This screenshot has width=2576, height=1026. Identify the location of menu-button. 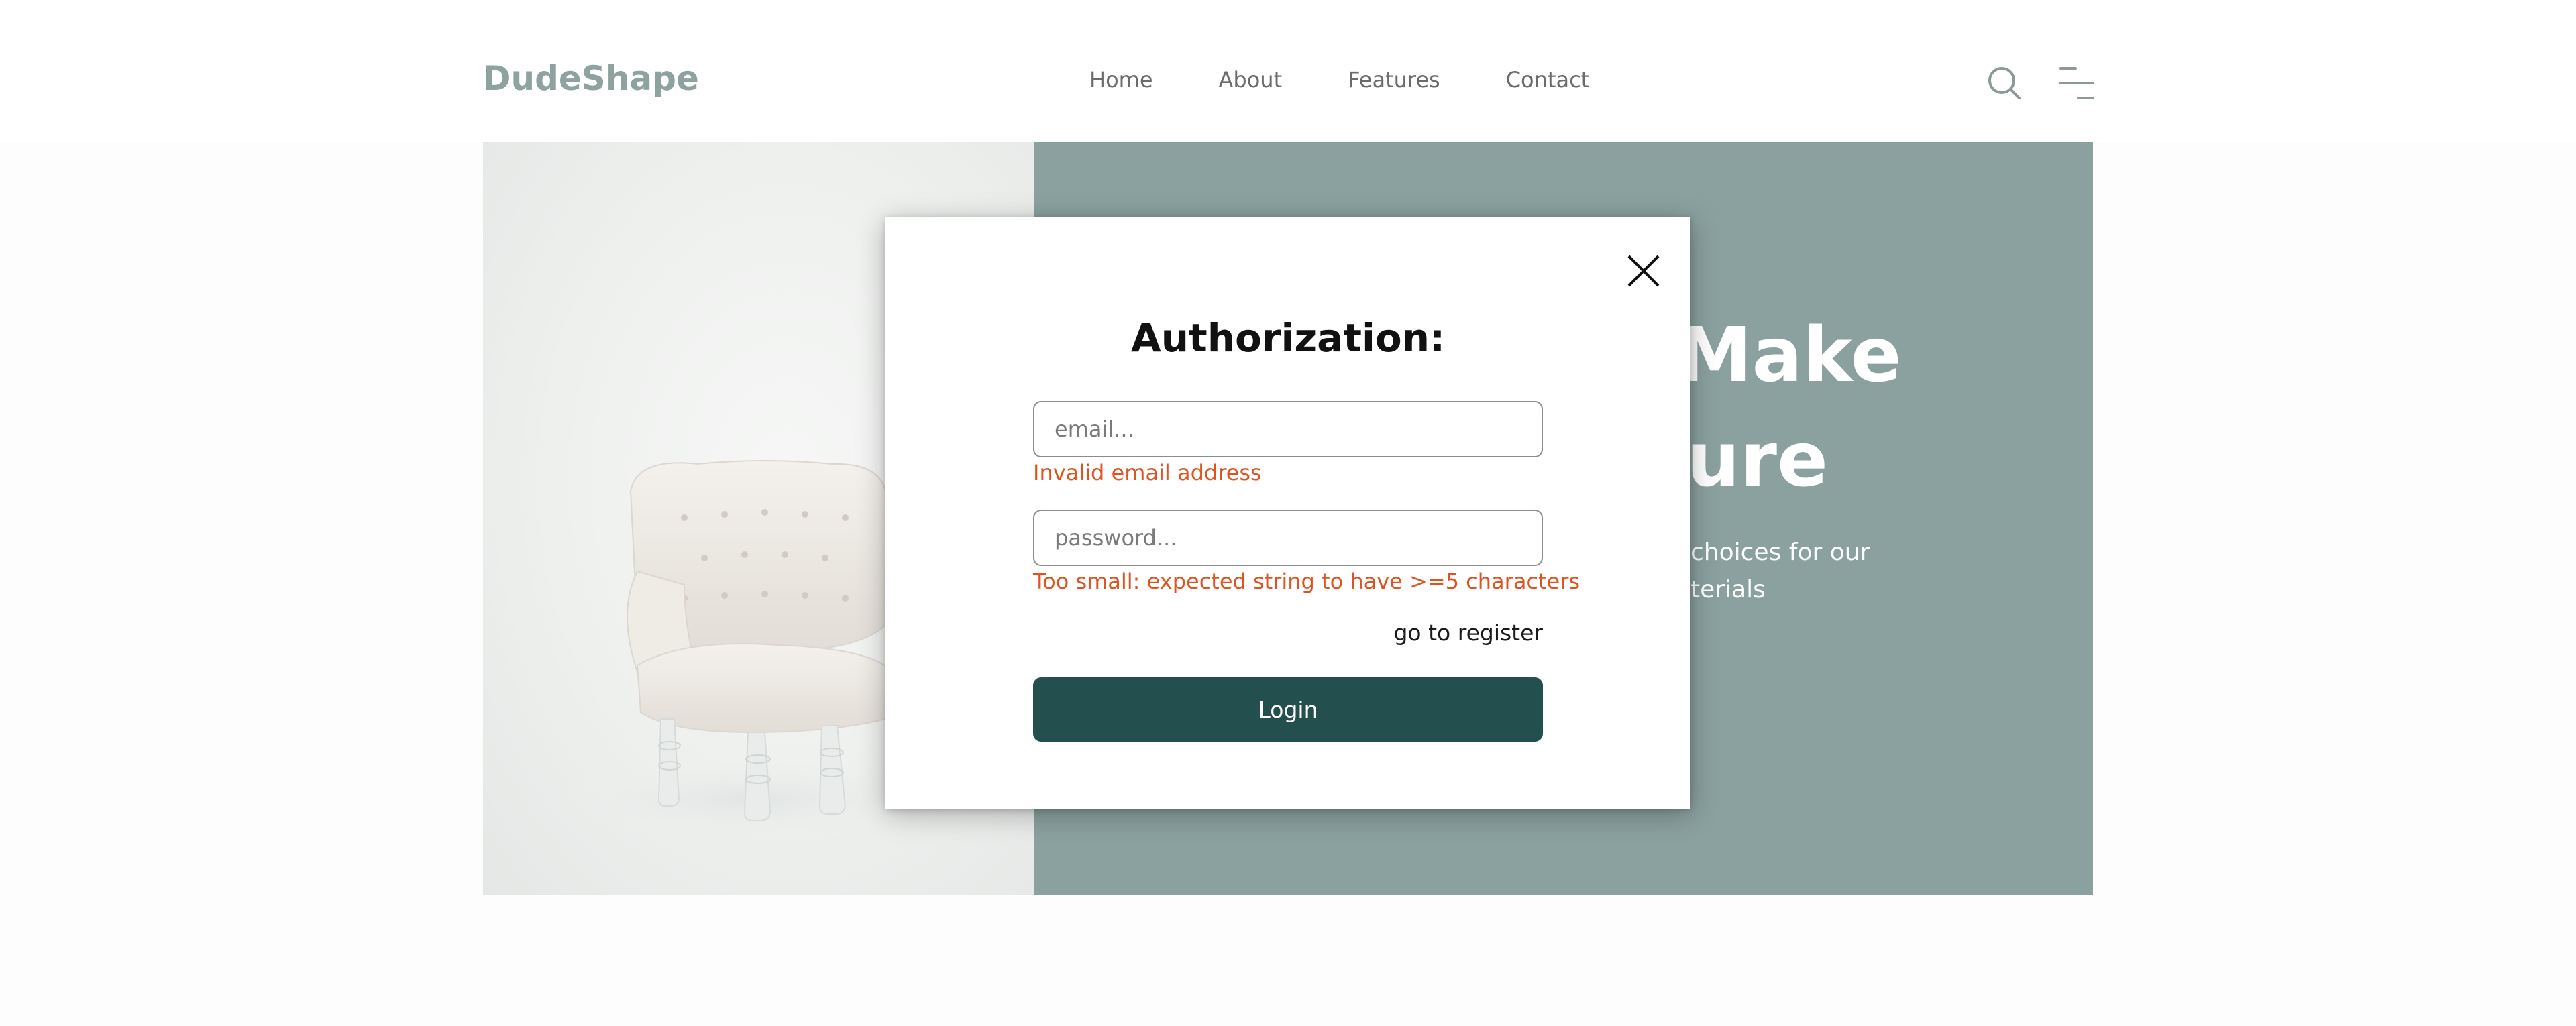
(2076, 83).